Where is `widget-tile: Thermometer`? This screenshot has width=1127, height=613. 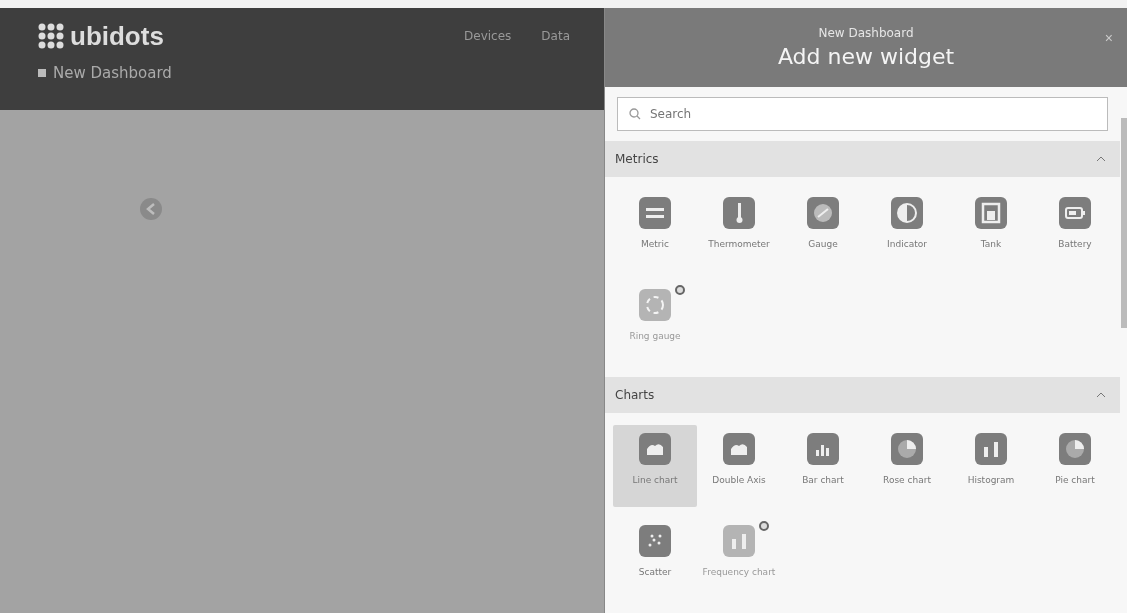 widget-tile: Thermometer is located at coordinates (739, 230).